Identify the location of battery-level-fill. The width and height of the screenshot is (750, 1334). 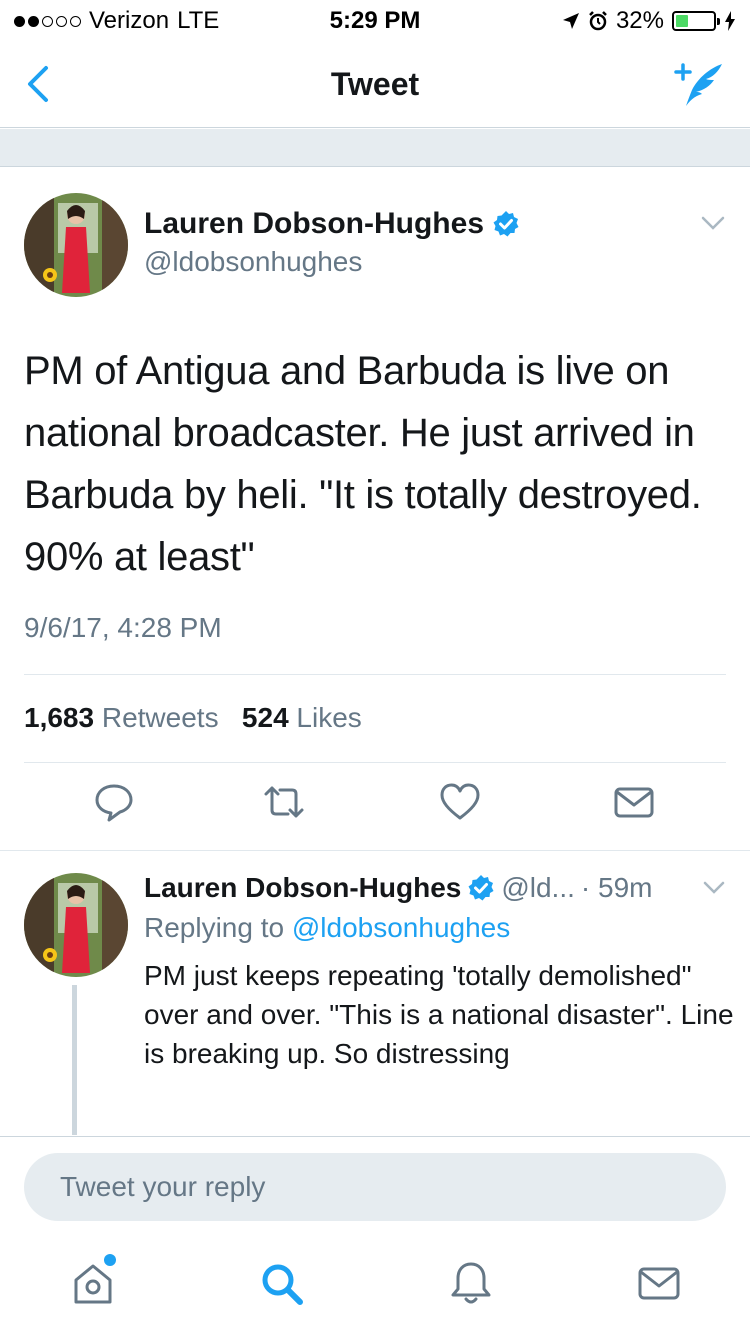
(682, 21).